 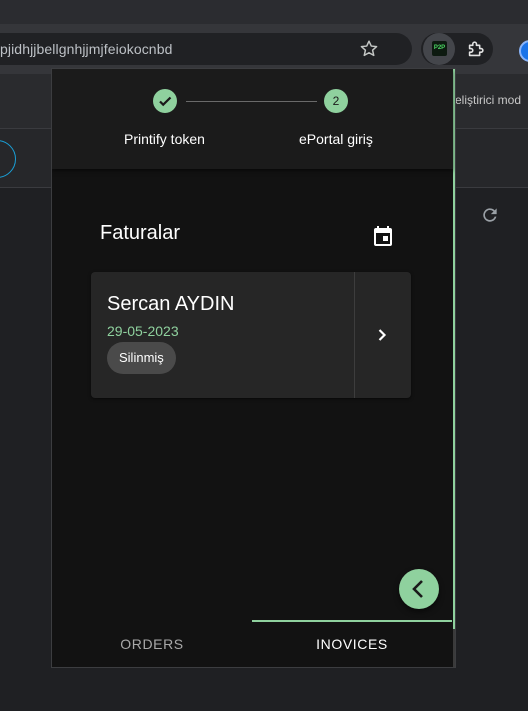 I want to click on browser-tab-strip, so click(x=264, y=12).